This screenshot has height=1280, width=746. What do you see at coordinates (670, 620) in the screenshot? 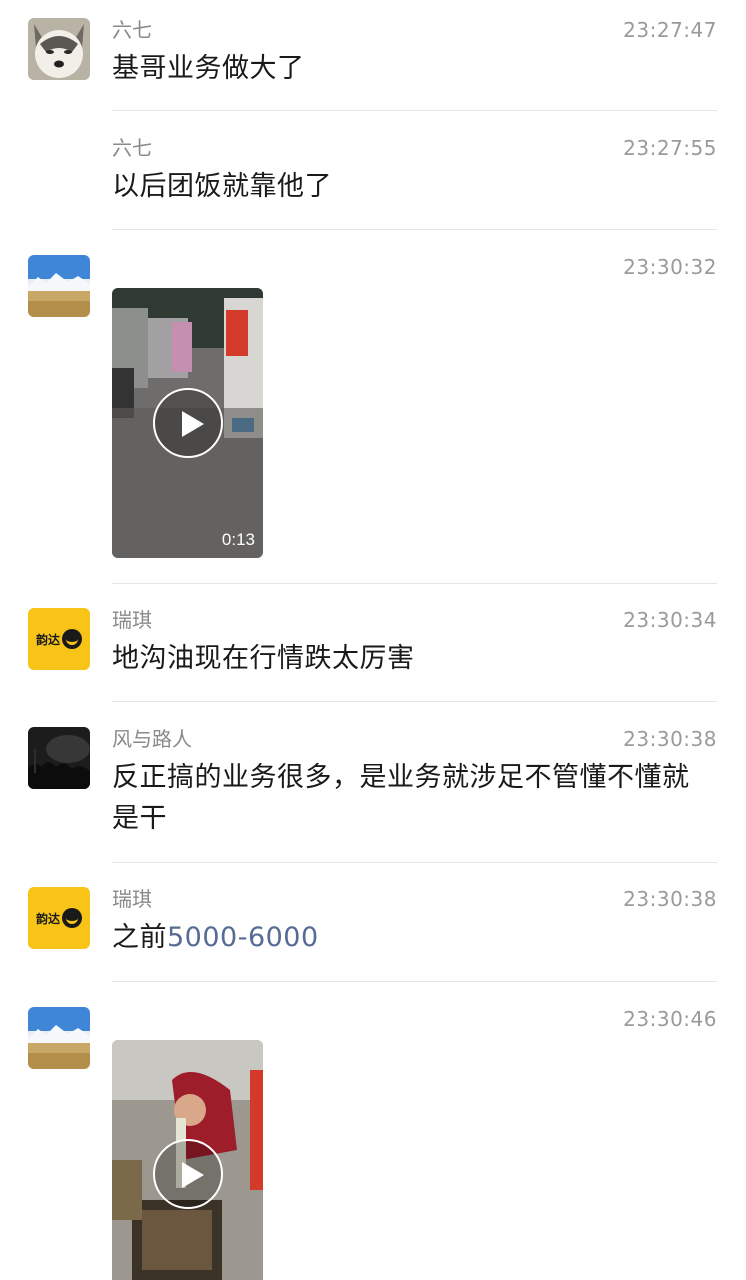
I see `message-time: 23:30:34` at bounding box center [670, 620].